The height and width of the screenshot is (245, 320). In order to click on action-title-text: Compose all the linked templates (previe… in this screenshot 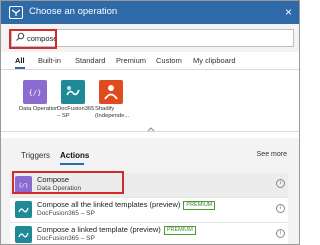, I will do `click(109, 204)`.